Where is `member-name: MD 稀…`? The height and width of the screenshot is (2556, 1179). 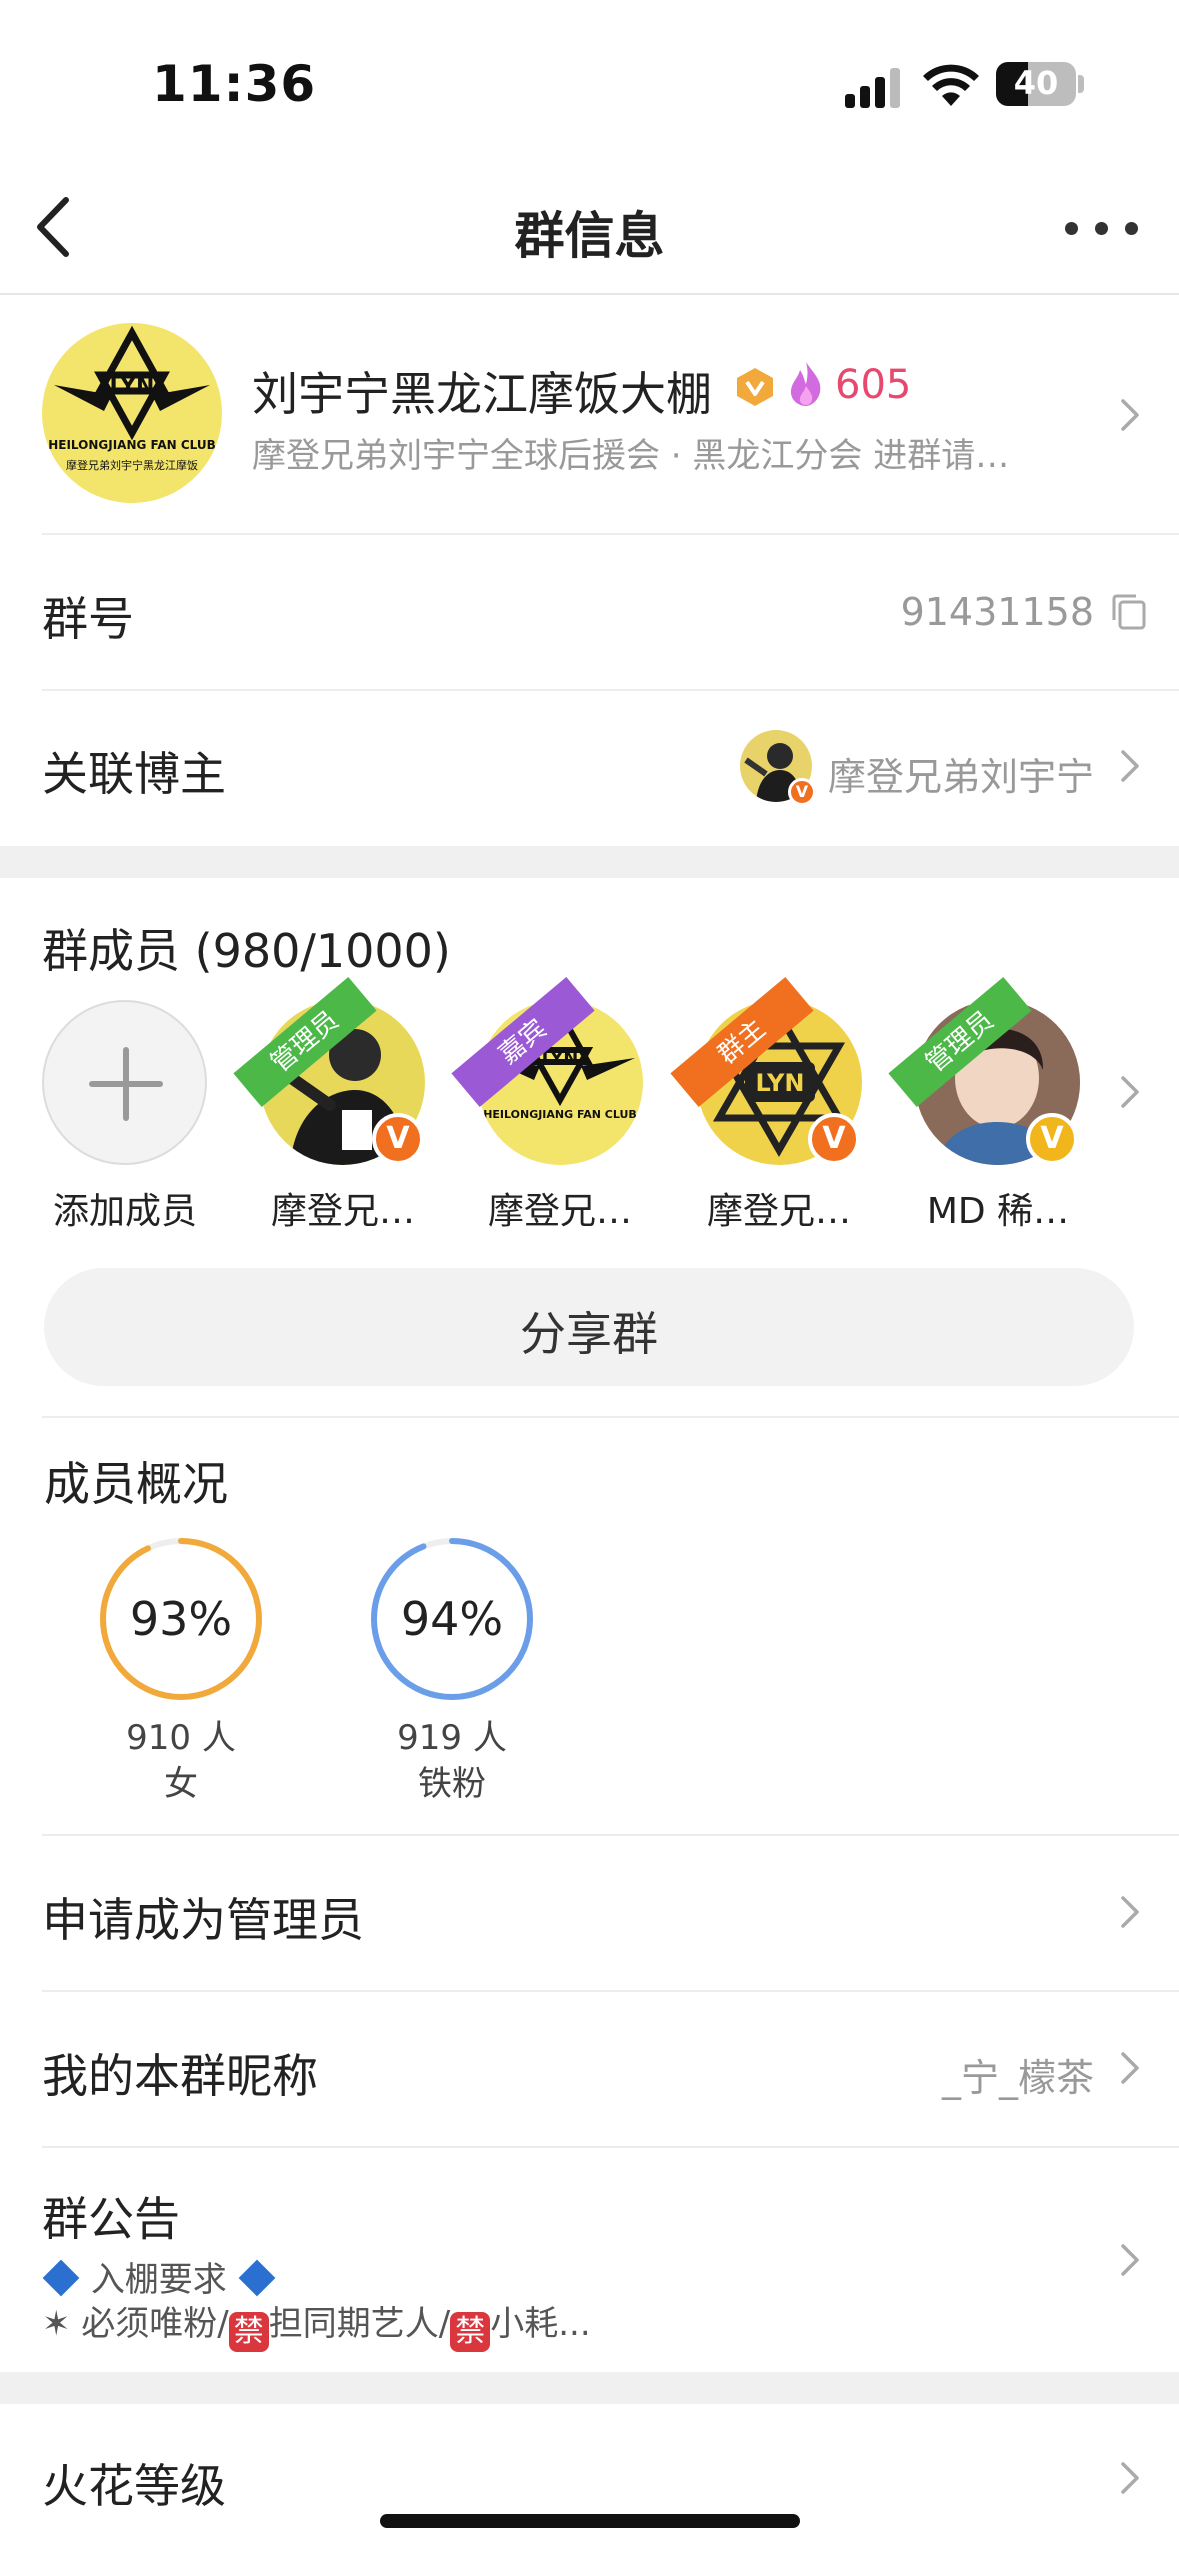
member-name: MD 稀… is located at coordinates (998, 1211).